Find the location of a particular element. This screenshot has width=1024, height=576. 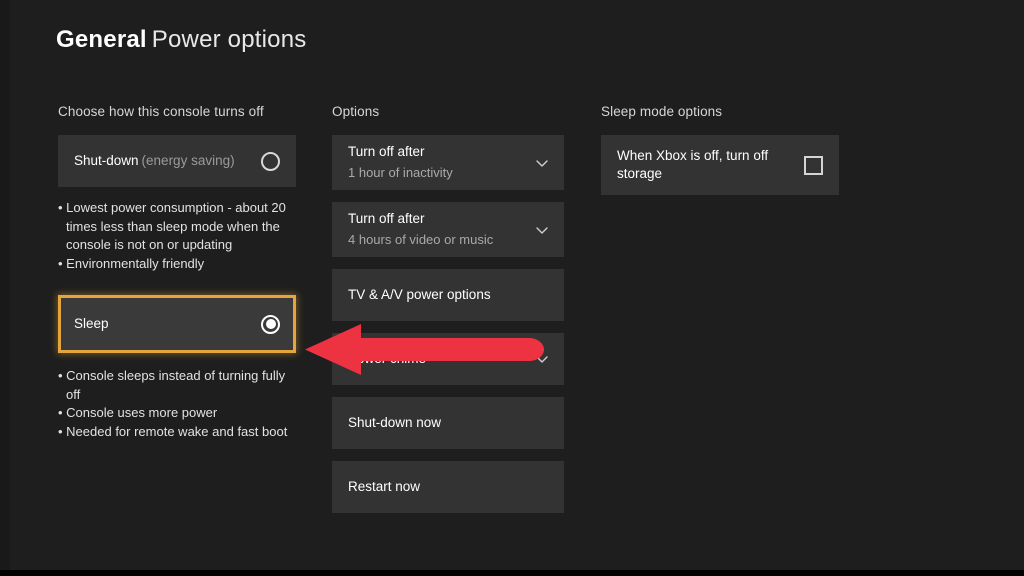

option-value: 4 hours of video or music is located at coordinates (421, 239).